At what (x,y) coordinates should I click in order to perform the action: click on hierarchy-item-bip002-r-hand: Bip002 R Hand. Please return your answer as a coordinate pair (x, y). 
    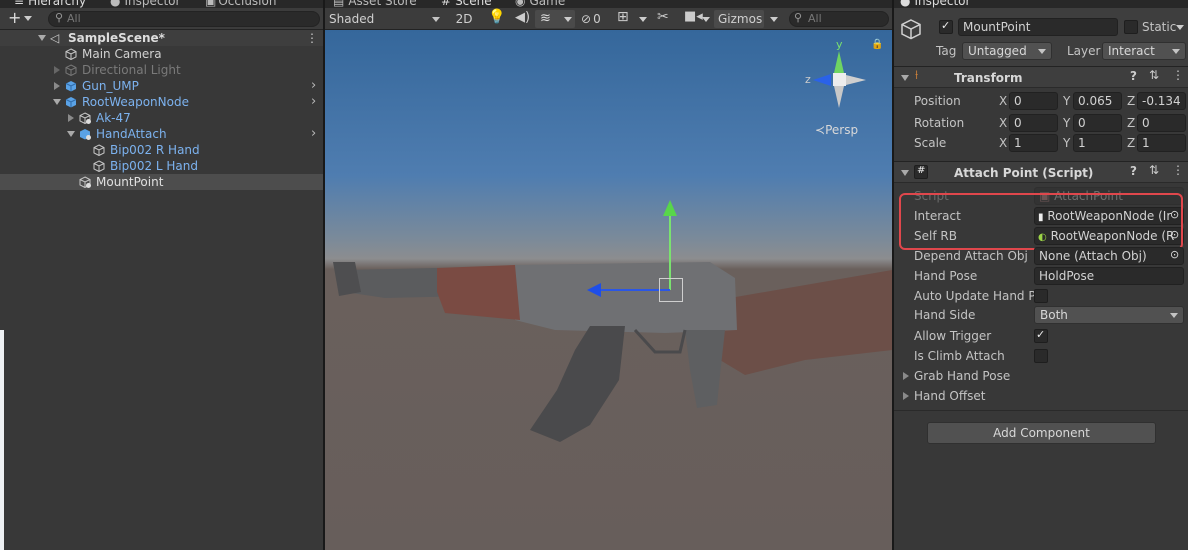
    Looking at the image, I should click on (161, 150).